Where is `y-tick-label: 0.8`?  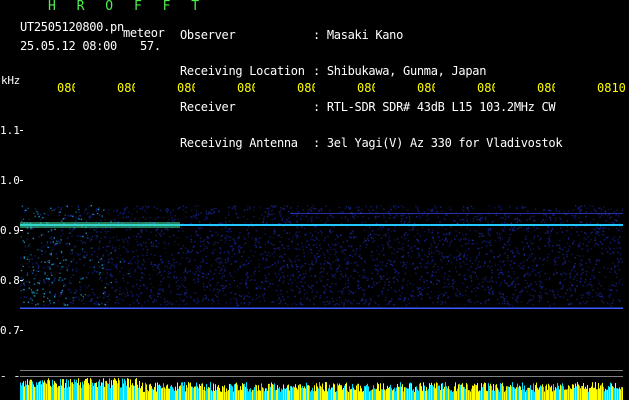
y-tick-label: 0.8 is located at coordinates (10, 280).